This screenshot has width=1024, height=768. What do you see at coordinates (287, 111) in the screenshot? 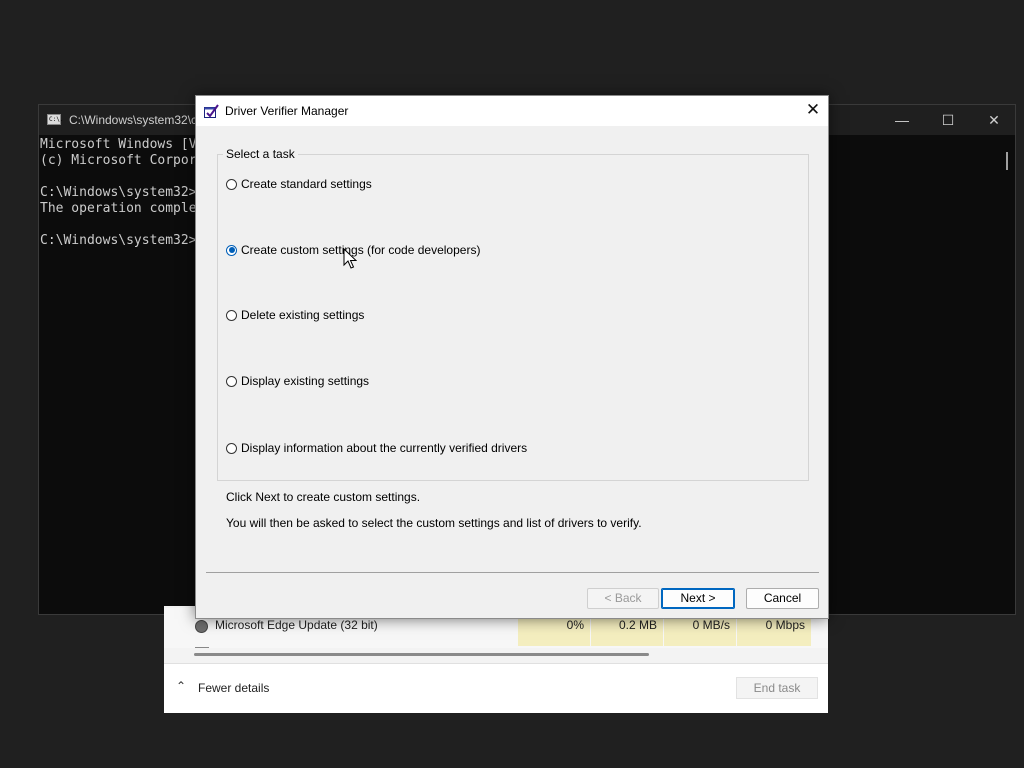
I see `dialog-title: Driver Verifier Manager` at bounding box center [287, 111].